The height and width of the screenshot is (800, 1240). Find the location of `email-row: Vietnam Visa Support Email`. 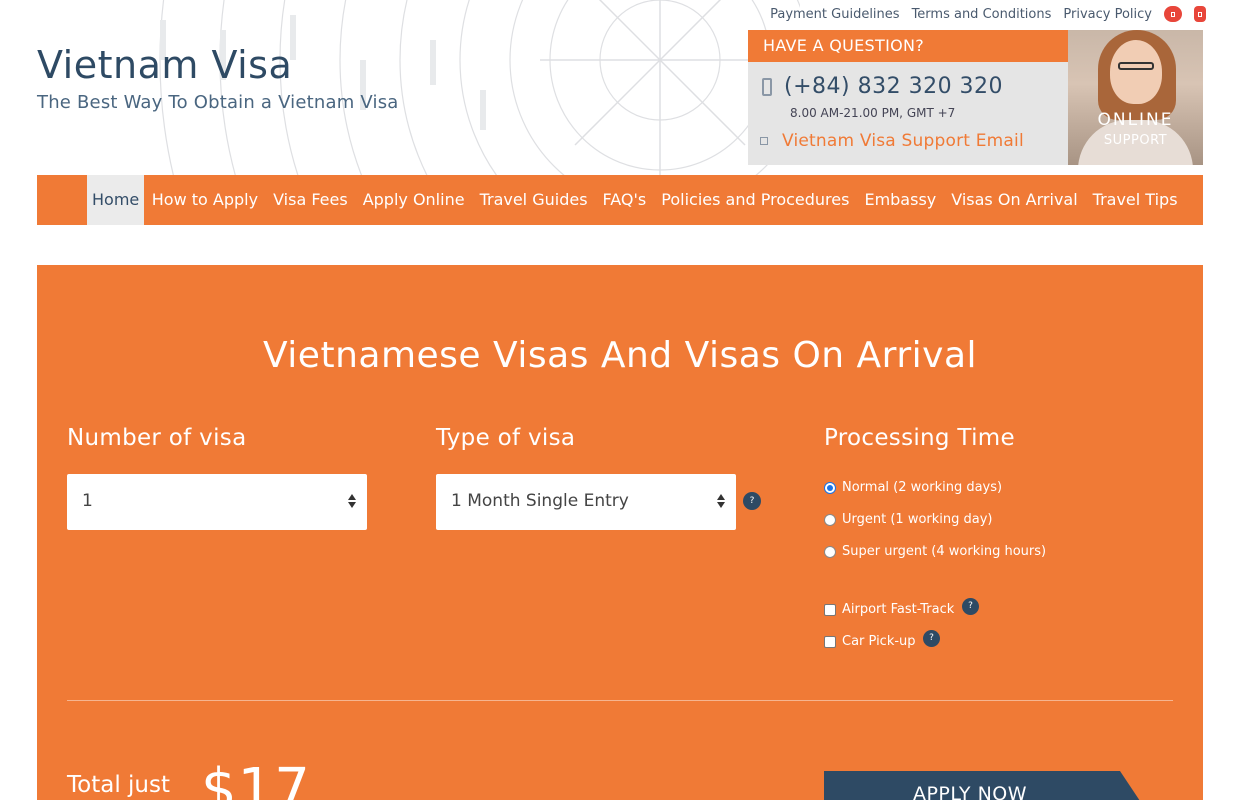

email-row: Vietnam Visa Support Email is located at coordinates (892, 141).